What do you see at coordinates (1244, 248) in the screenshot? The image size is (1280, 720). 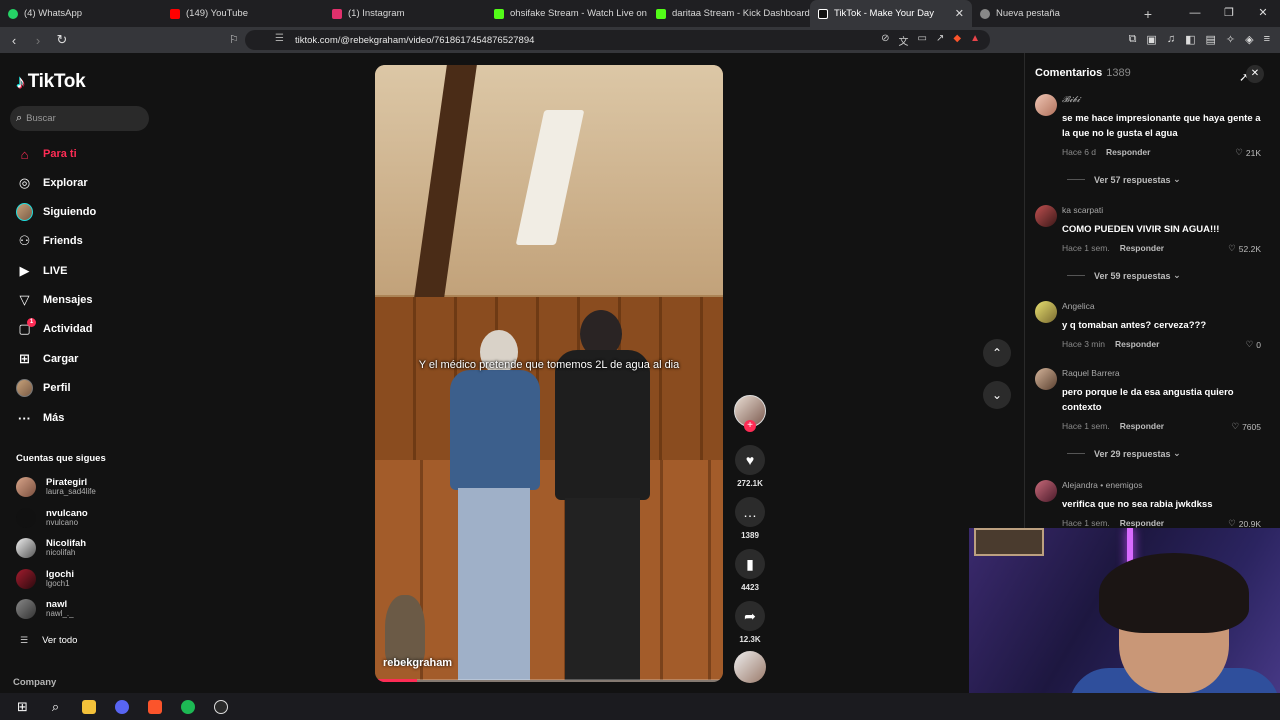 I see `comment-like-button: ♡ 52.2K` at bounding box center [1244, 248].